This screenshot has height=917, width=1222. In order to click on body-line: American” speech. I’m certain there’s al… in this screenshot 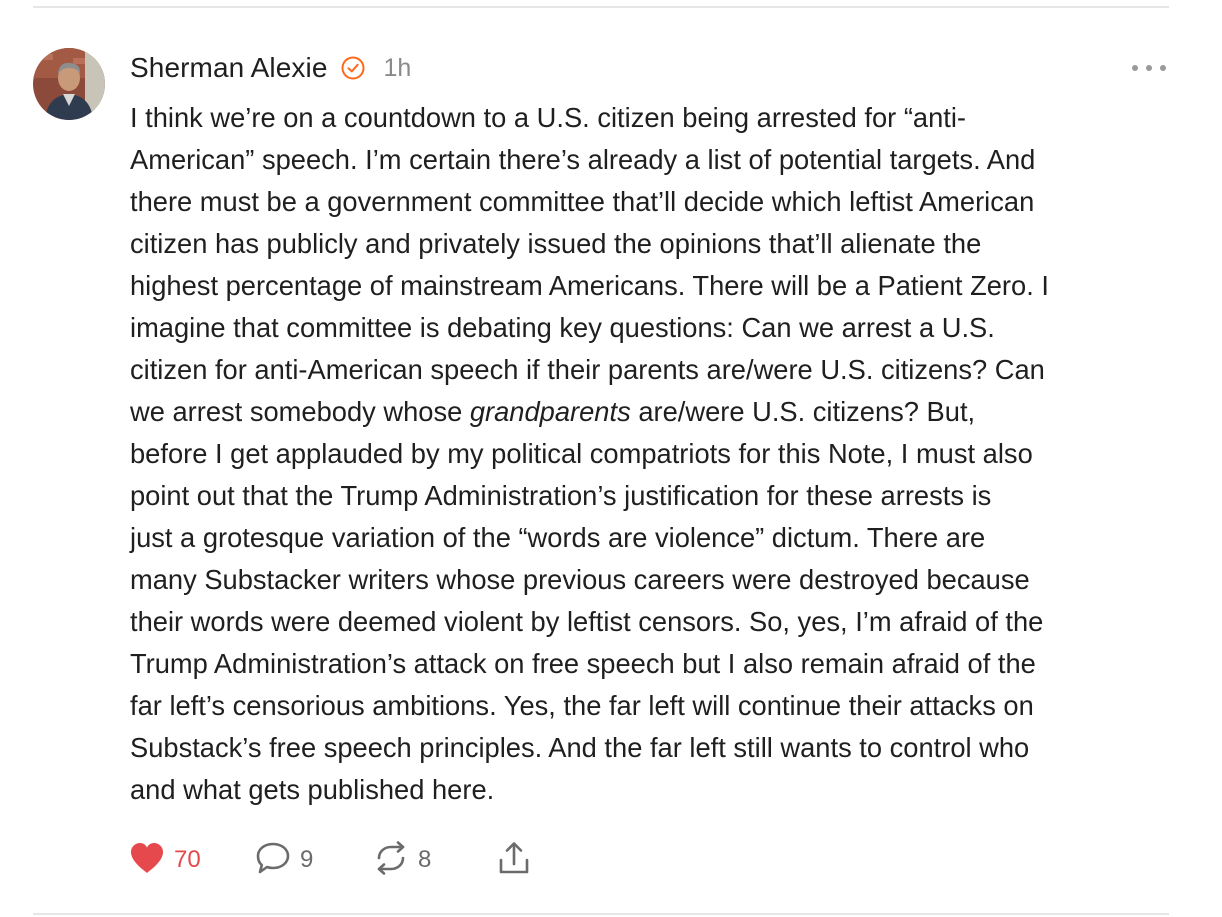, I will do `click(583, 159)`.